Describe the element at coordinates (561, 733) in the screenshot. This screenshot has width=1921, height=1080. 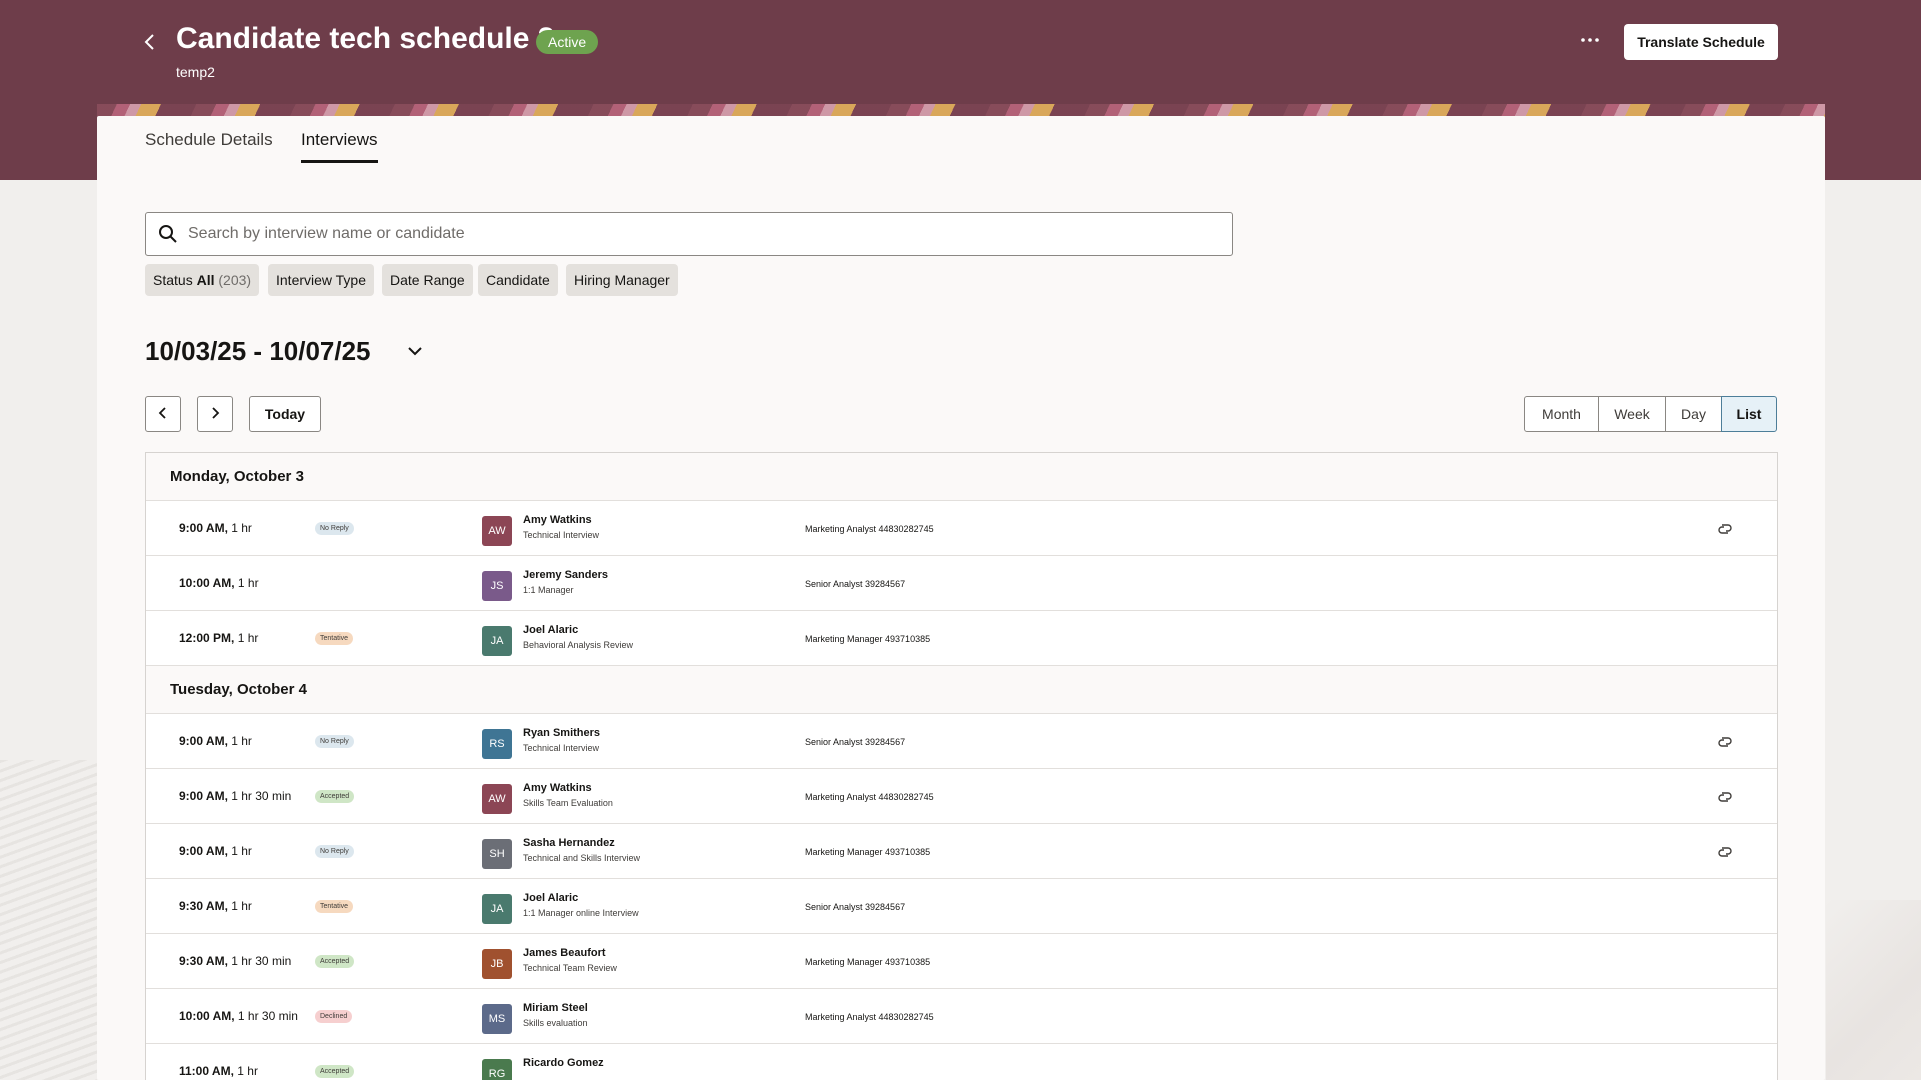
I see `candidate-name: Ryan Smithers` at that location.